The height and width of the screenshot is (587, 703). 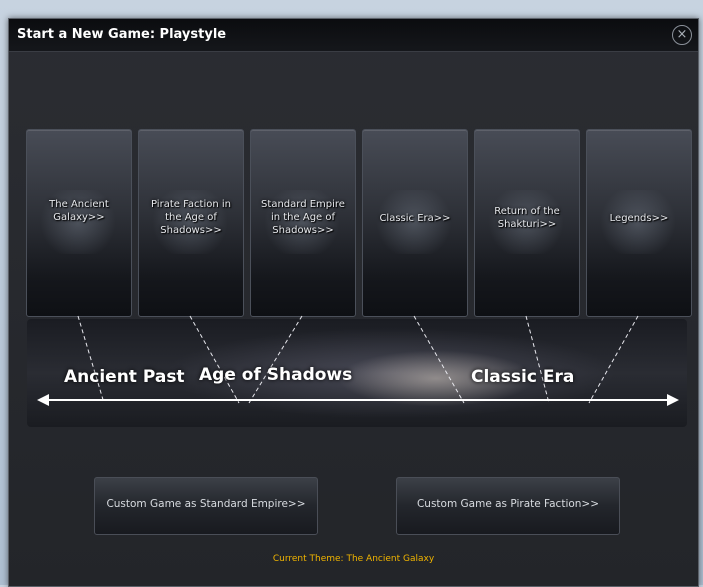 I want to click on era-age-of-shadows: Age of Shadows, so click(x=276, y=375).